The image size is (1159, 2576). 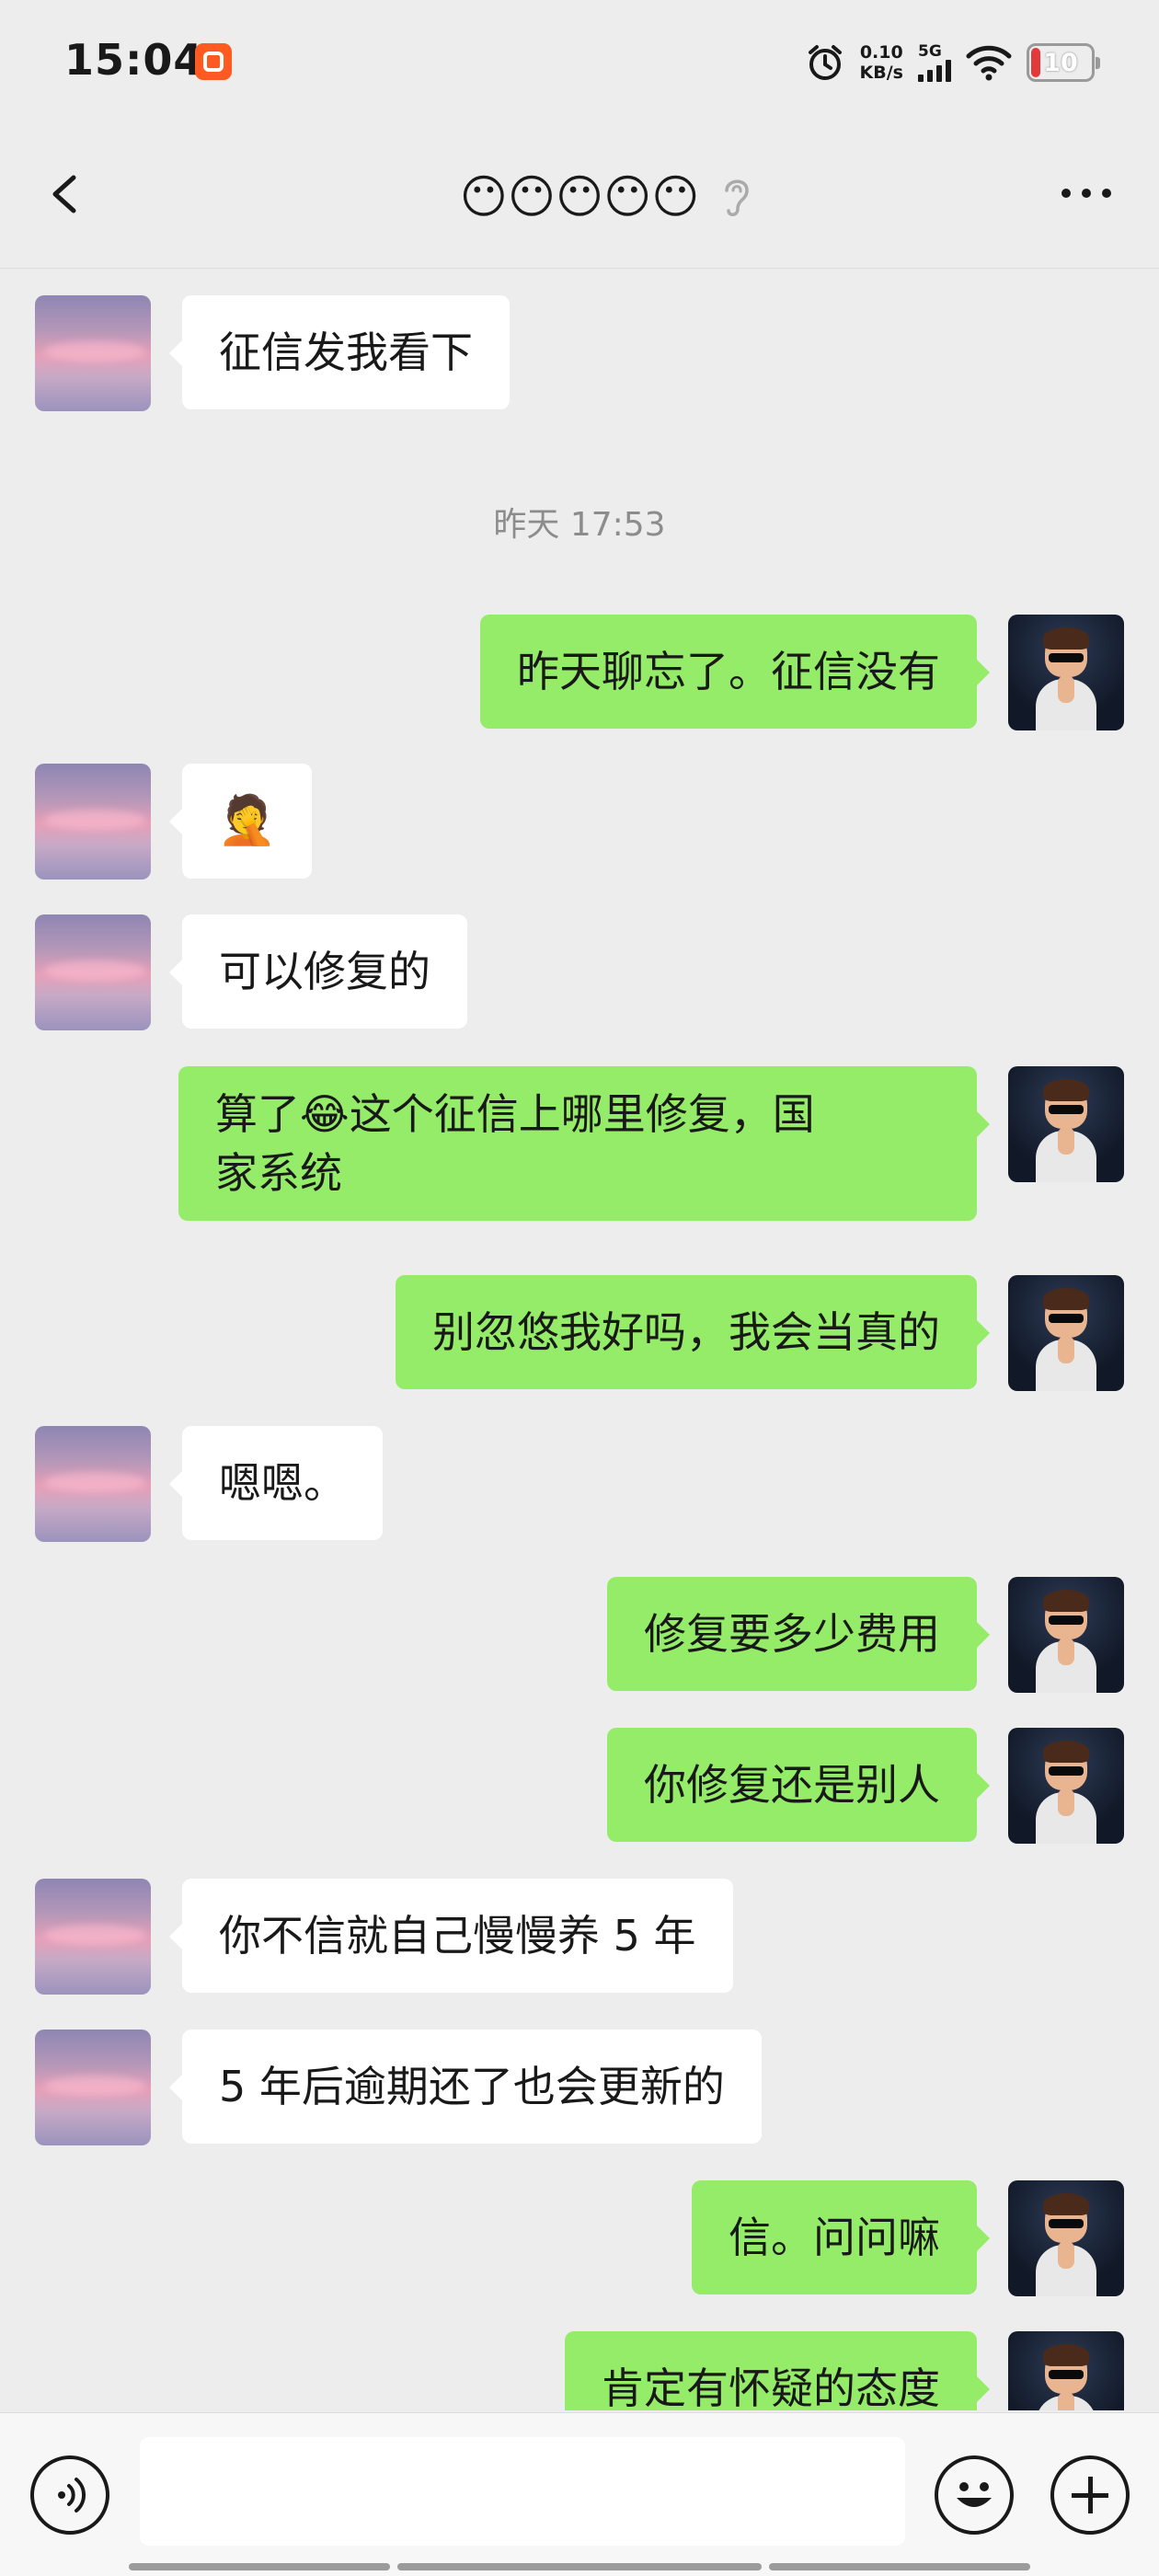 What do you see at coordinates (339, 352) in the screenshot?
I see `message-bubble: 征信发我看下` at bounding box center [339, 352].